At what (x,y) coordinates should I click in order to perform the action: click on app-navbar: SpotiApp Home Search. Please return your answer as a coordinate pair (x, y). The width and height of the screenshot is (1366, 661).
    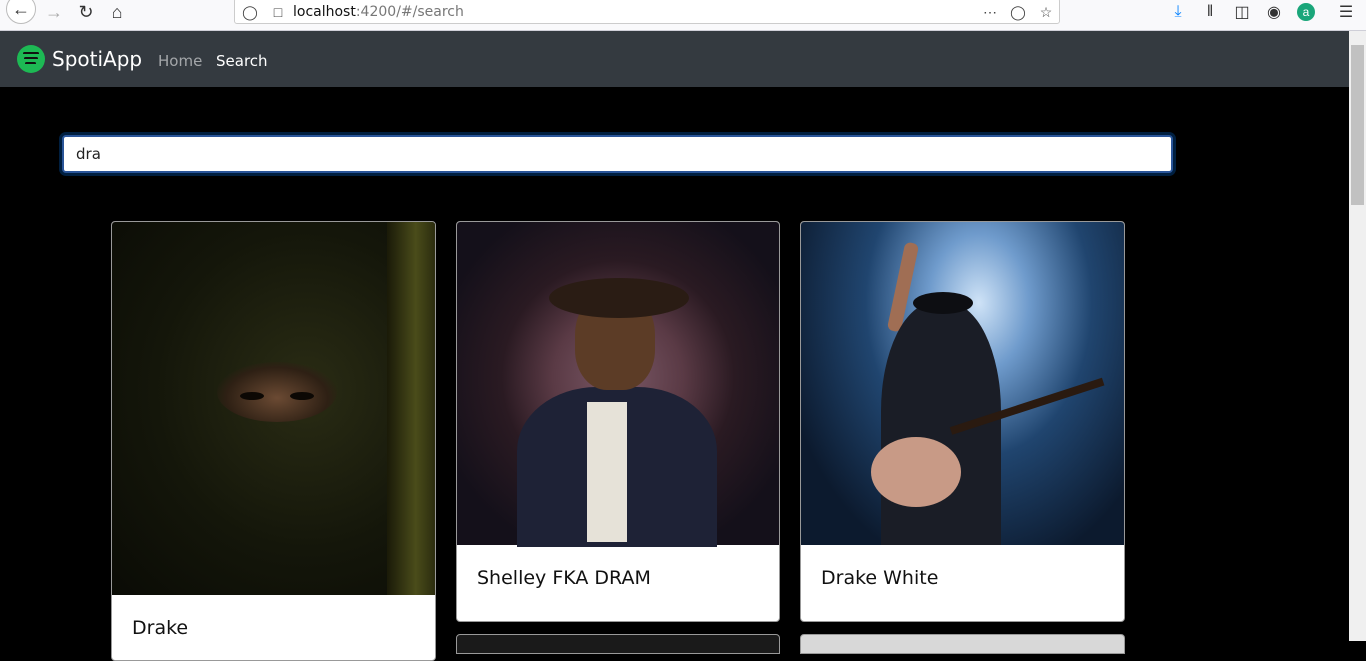
    Looking at the image, I should click on (674, 59).